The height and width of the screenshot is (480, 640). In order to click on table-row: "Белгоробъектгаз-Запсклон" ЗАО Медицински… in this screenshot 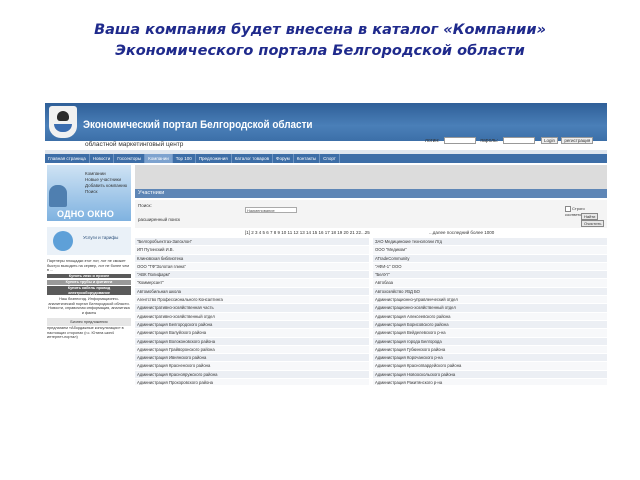, I will do `click(371, 242)`.